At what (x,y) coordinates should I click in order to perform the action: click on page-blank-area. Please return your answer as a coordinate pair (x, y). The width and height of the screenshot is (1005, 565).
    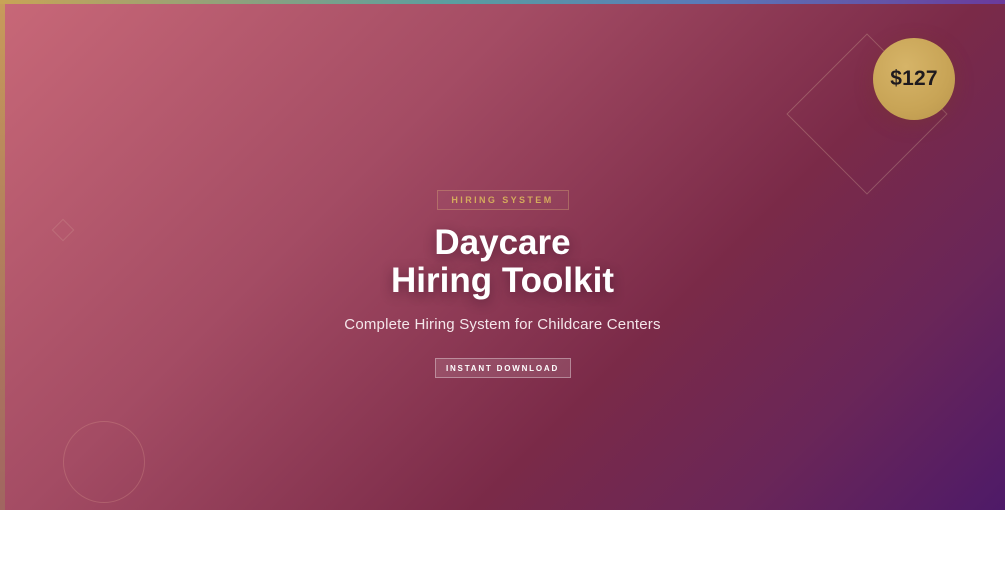
    Looking at the image, I should click on (502, 537).